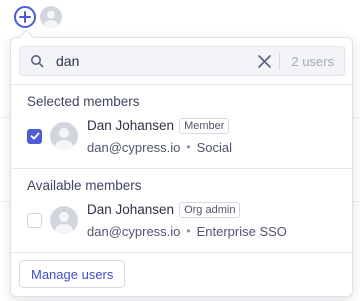  Describe the element at coordinates (84, 185) in the screenshot. I see `available-members-heading: Available members` at that location.